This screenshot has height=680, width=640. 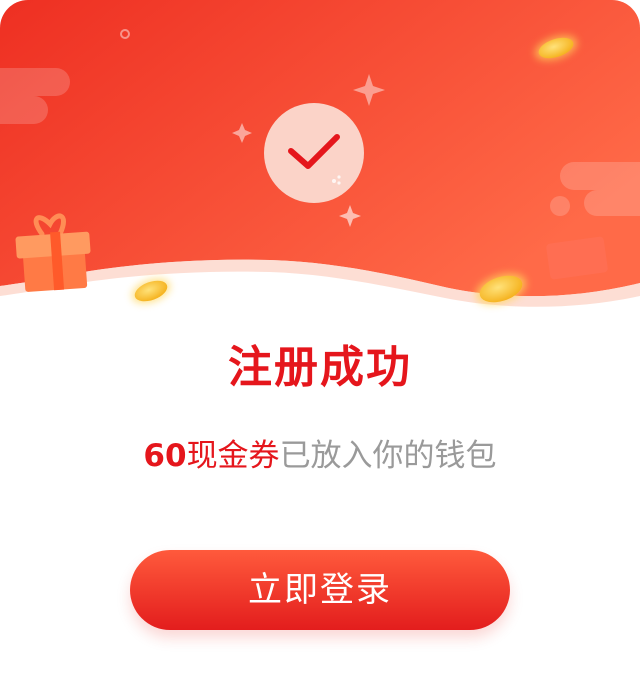 I want to click on login-now-label: 立即登录, so click(x=320, y=590).